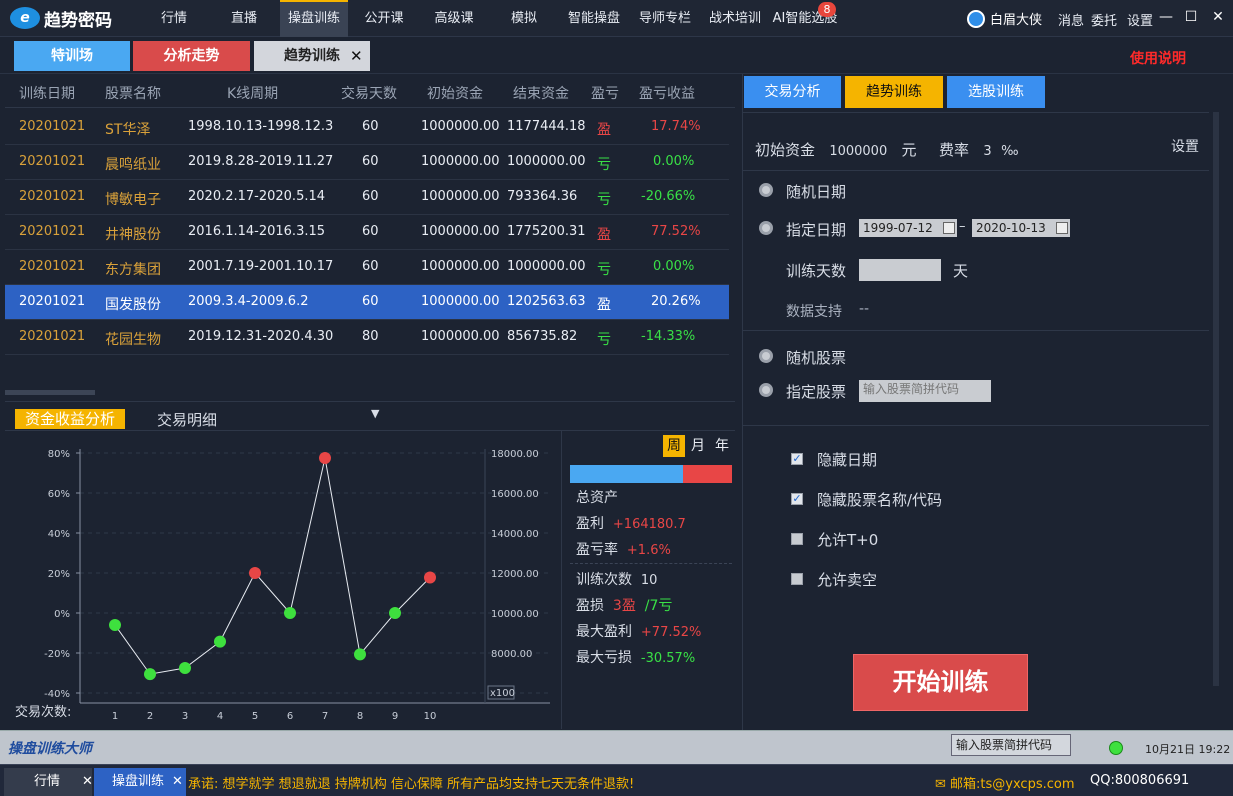  Describe the element at coordinates (676, 231) in the screenshot. I see `cell-return: 77.52%` at that location.